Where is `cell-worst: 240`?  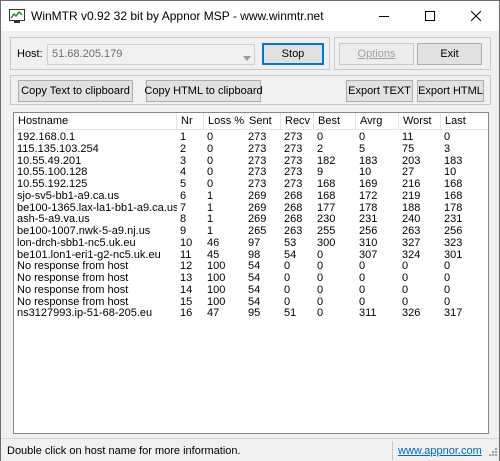 cell-worst: 240 is located at coordinates (411, 219).